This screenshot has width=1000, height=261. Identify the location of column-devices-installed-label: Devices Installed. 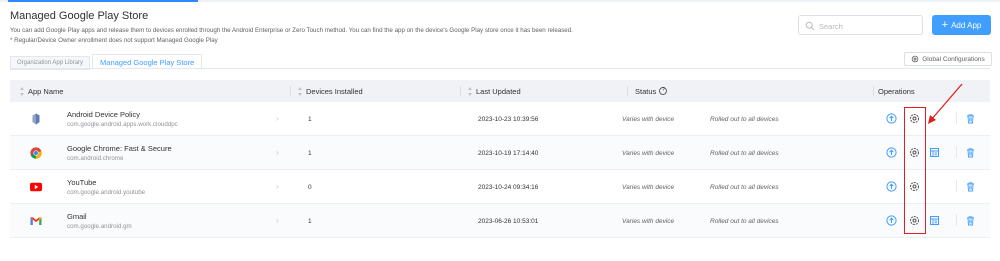
(334, 91).